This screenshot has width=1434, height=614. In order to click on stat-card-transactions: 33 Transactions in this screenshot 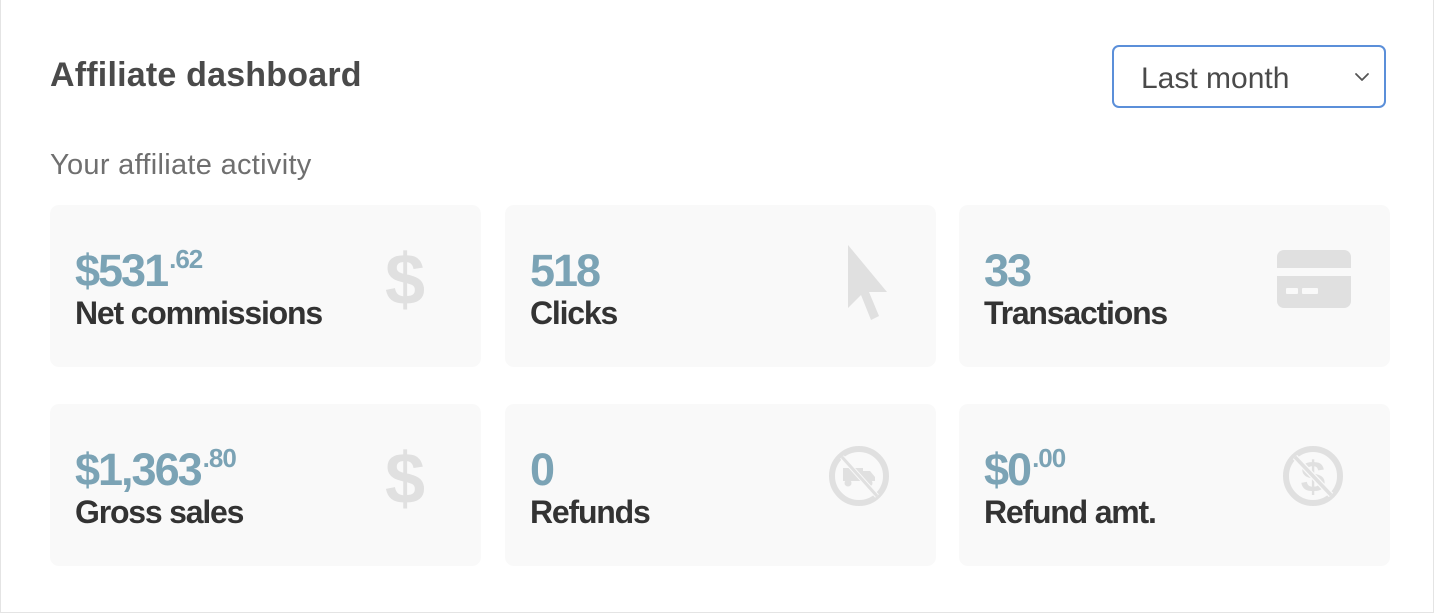, I will do `click(1174, 286)`.